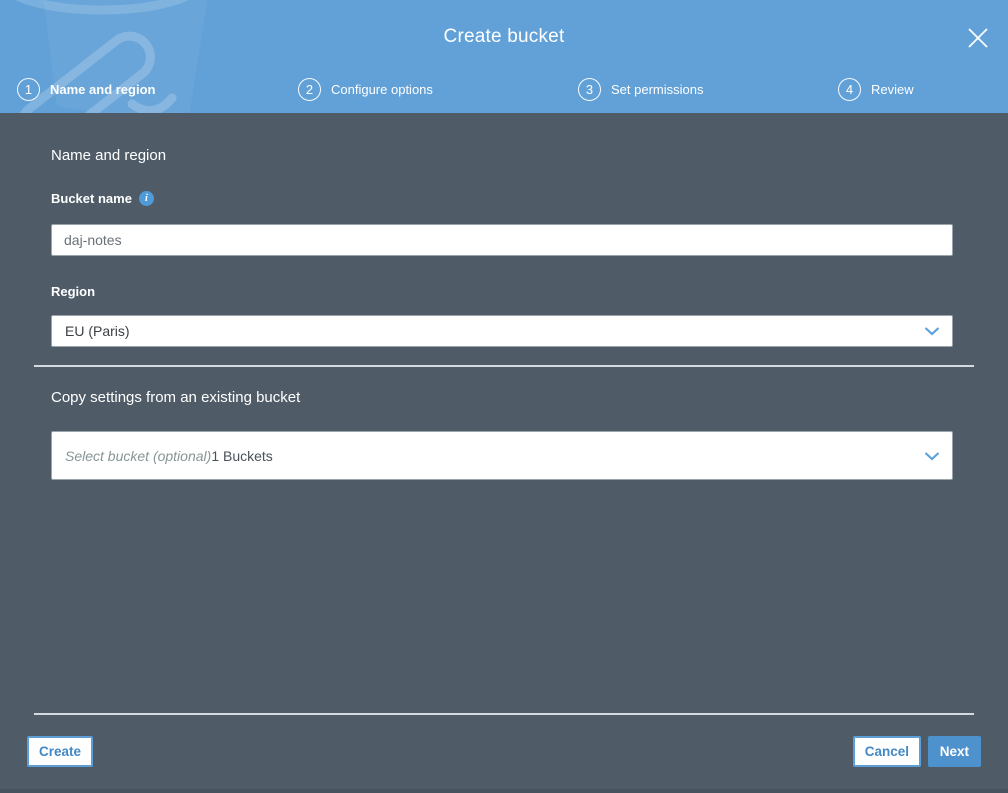 The image size is (1008, 793). What do you see at coordinates (103, 89) in the screenshot?
I see `step-label: Name and region` at bounding box center [103, 89].